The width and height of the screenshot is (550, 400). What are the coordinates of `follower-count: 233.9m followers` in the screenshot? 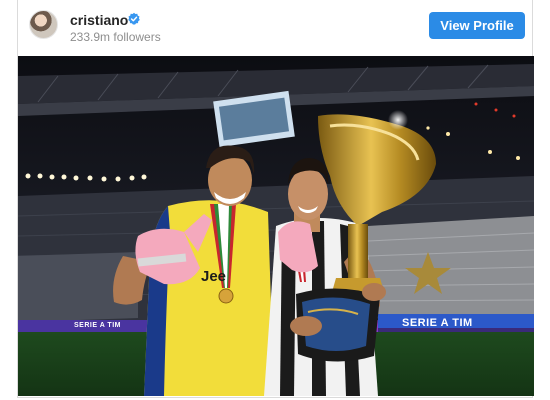 It's located at (115, 37).